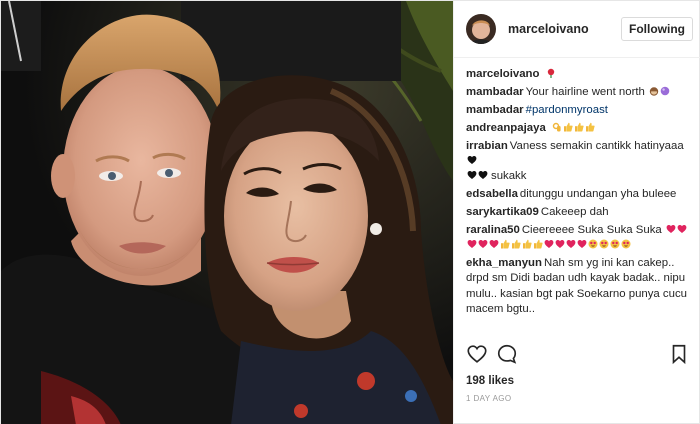 The width and height of the screenshot is (700, 424). I want to click on following-button: Following, so click(657, 29).